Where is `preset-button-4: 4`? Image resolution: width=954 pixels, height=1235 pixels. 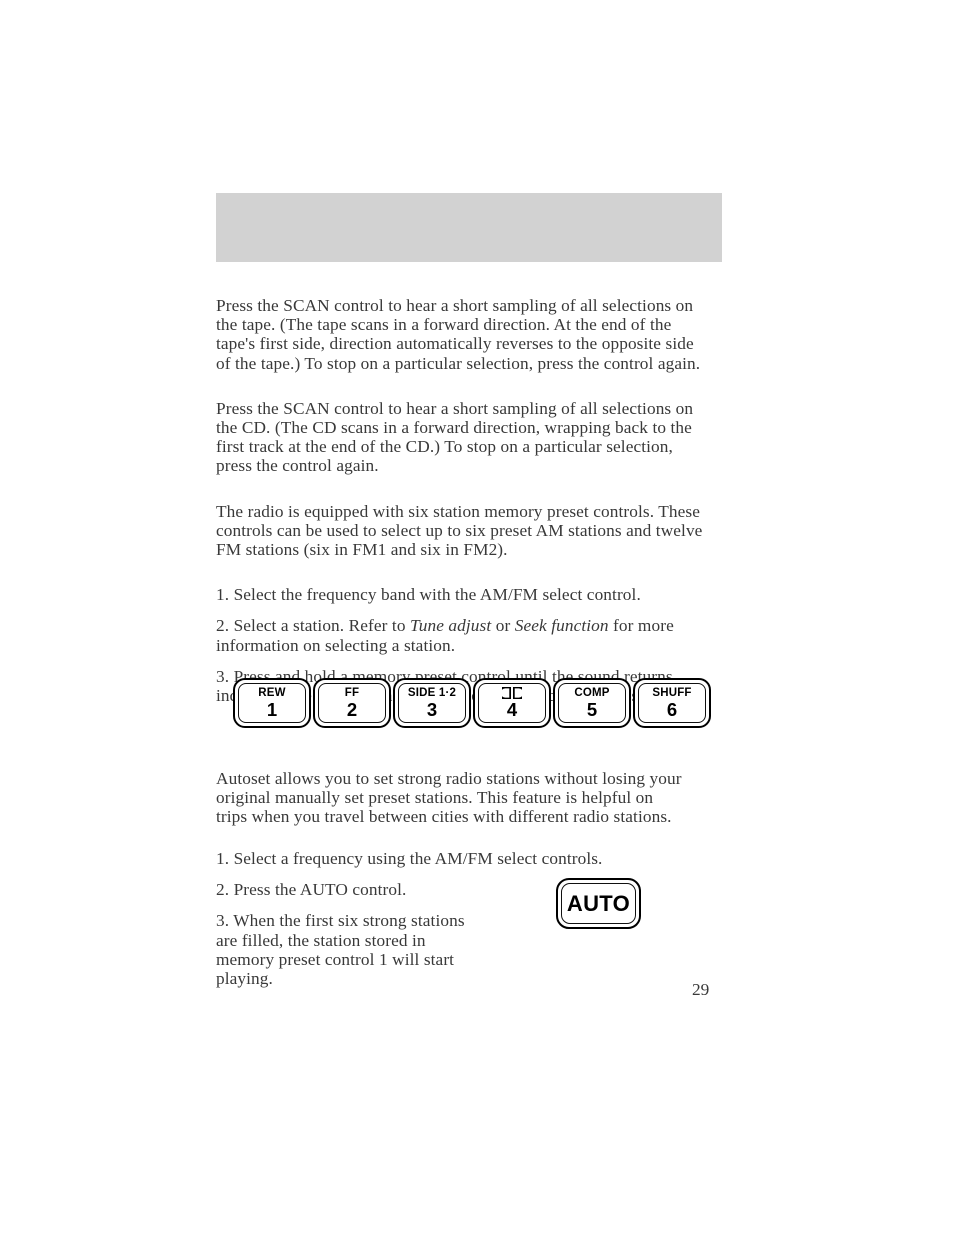 preset-button-4: 4 is located at coordinates (512, 703).